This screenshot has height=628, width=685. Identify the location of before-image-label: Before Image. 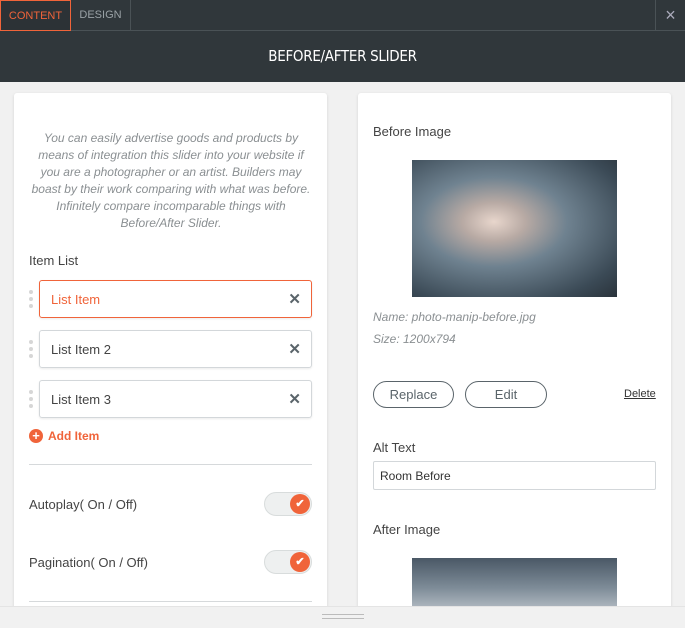
(412, 131).